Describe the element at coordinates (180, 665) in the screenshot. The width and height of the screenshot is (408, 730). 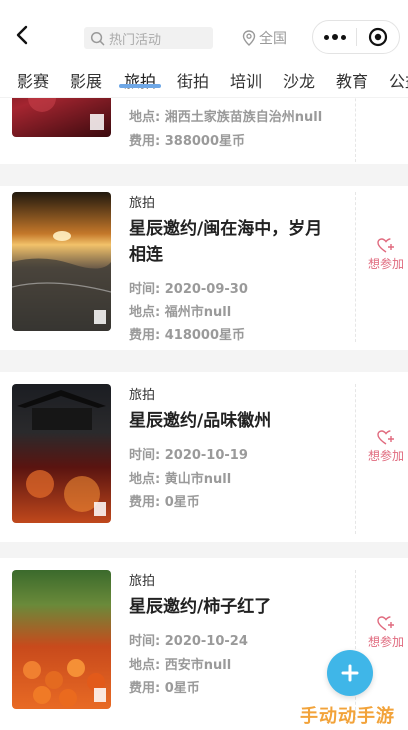
I see `activity-location: 地点: 西安市null` at that location.